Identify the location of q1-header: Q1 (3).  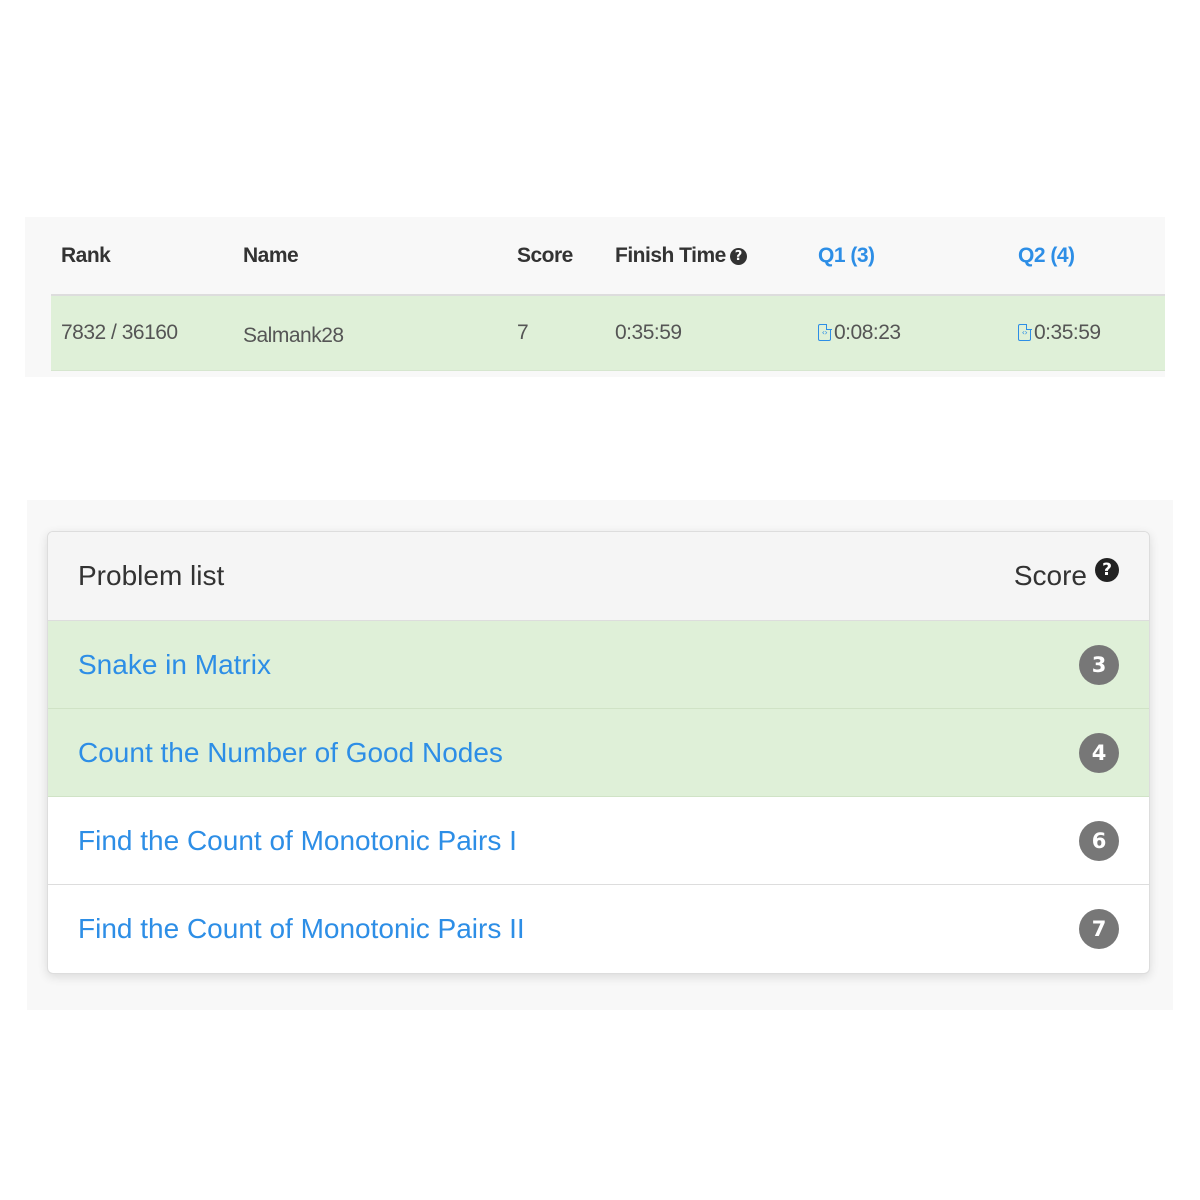
(908, 256).